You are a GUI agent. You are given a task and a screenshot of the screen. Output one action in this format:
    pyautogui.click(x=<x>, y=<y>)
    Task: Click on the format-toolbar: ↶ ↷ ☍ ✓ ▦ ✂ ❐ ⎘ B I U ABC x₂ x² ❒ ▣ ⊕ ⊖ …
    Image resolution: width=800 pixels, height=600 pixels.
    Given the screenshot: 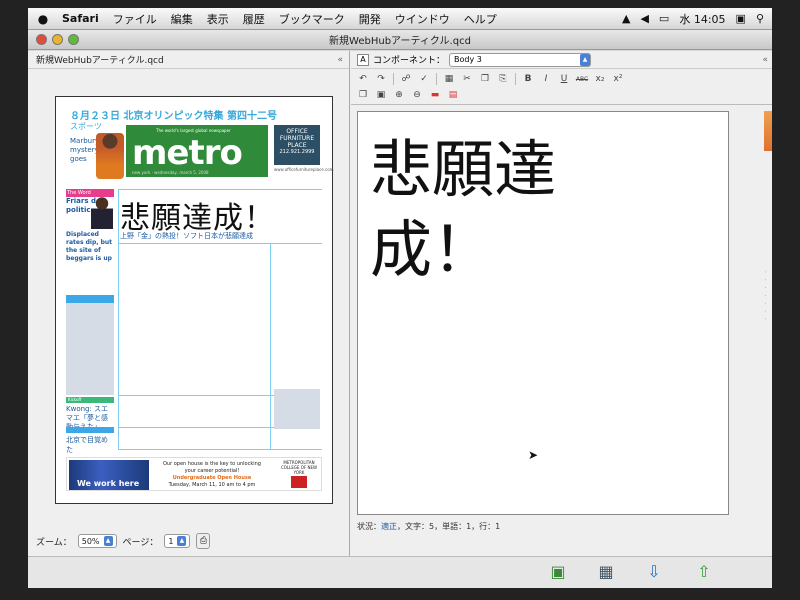 What is the action you would take?
    pyautogui.click(x=561, y=87)
    